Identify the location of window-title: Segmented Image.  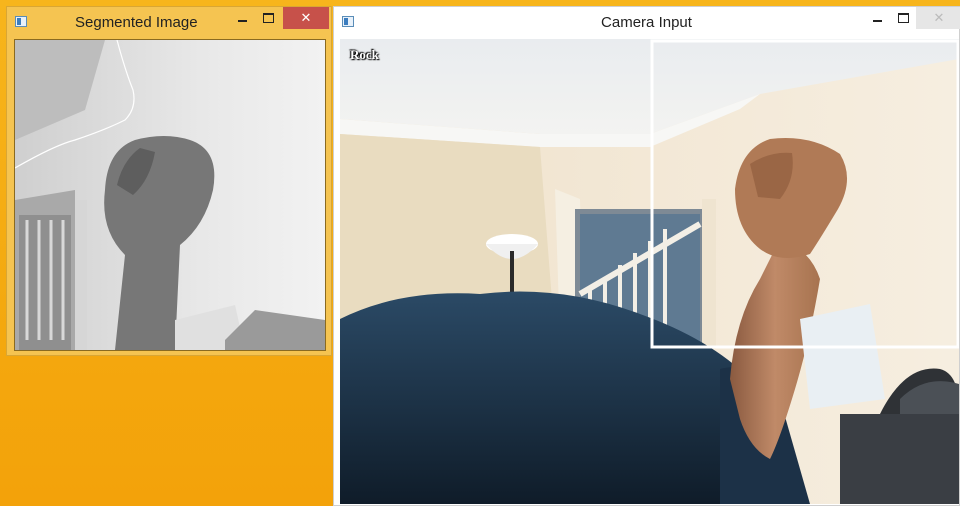
(136, 22).